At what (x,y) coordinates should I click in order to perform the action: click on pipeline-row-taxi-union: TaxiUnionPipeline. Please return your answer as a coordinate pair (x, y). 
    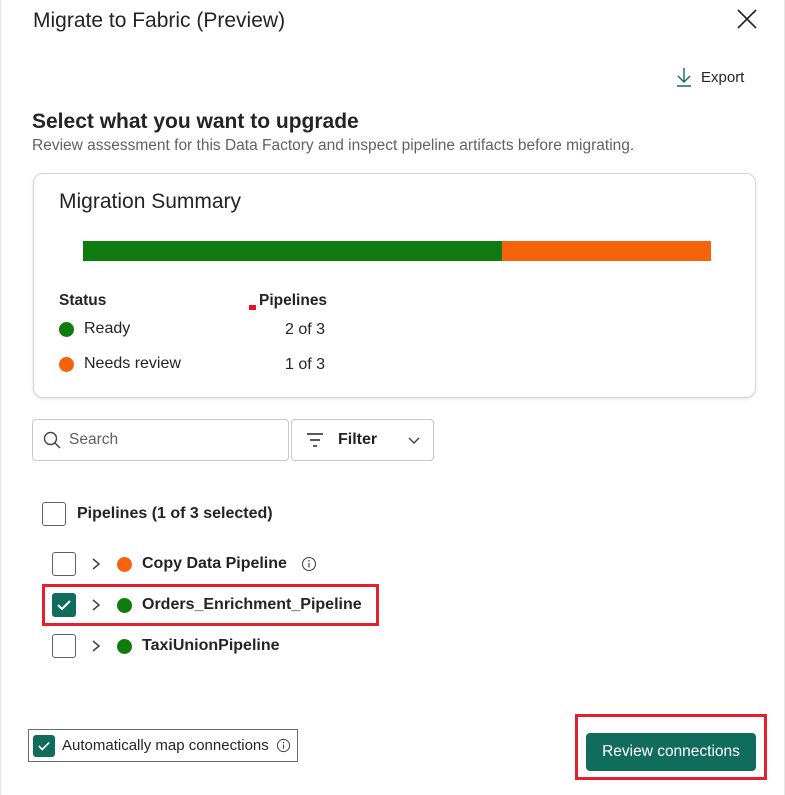
    Looking at the image, I should click on (166, 646).